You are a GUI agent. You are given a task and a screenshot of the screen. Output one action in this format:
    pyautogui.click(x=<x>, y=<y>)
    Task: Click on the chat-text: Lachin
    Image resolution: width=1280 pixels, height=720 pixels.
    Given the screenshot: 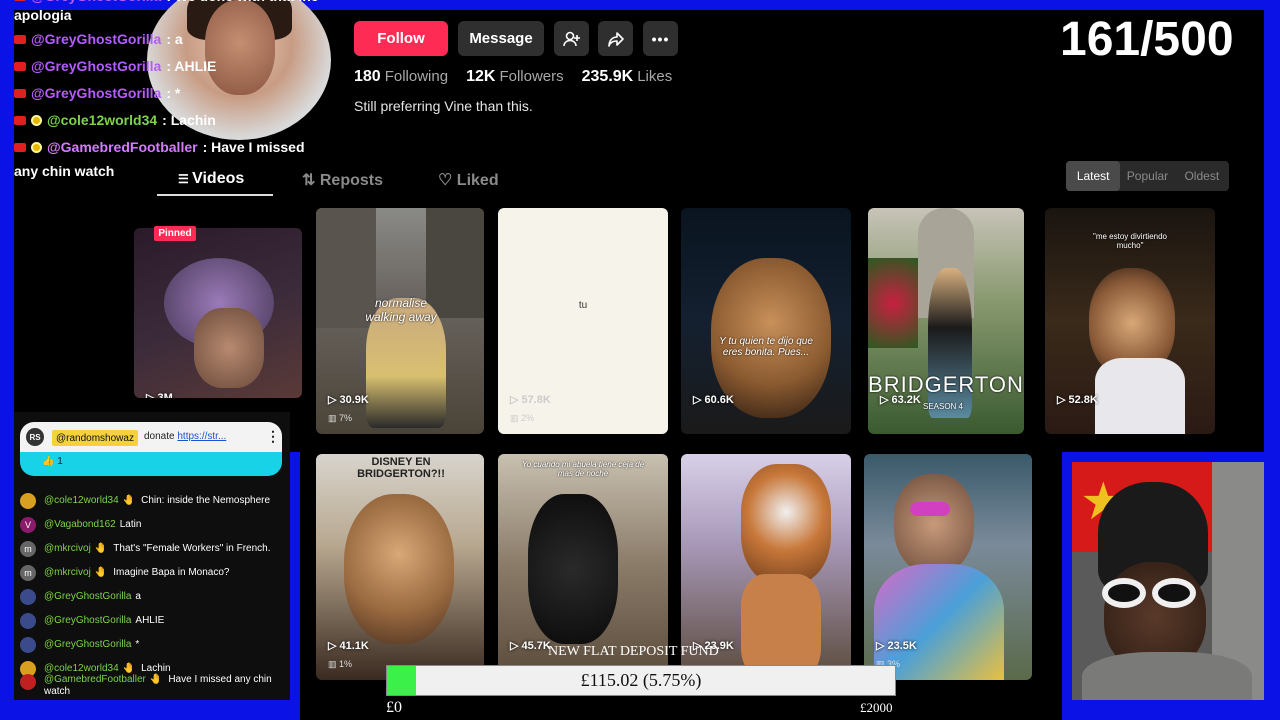 What is the action you would take?
    pyautogui.click(x=156, y=668)
    